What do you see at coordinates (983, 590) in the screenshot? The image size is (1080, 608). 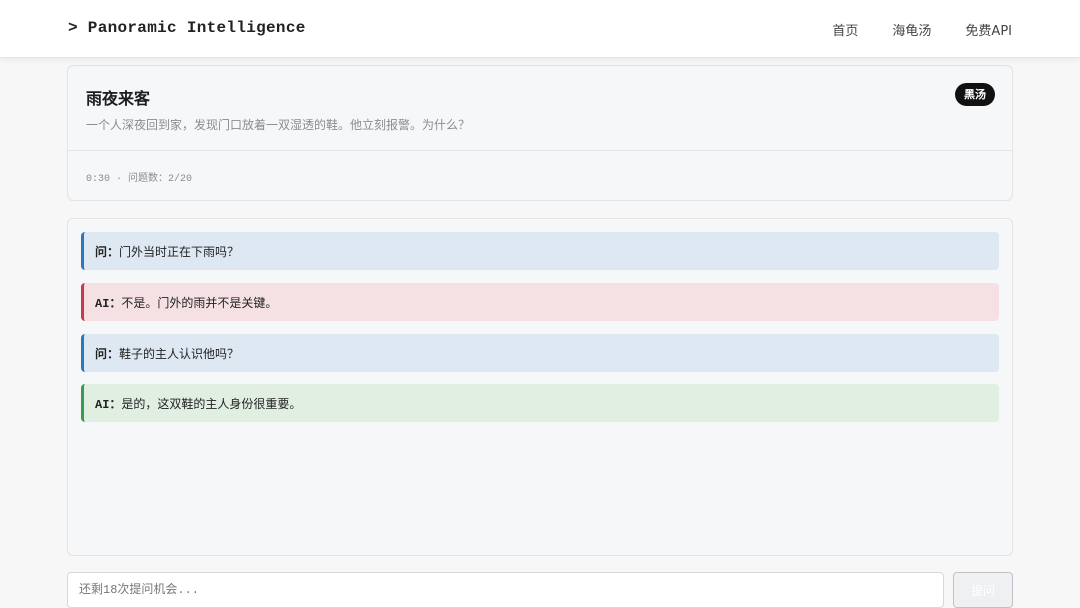 I see `ask-button: 提问` at bounding box center [983, 590].